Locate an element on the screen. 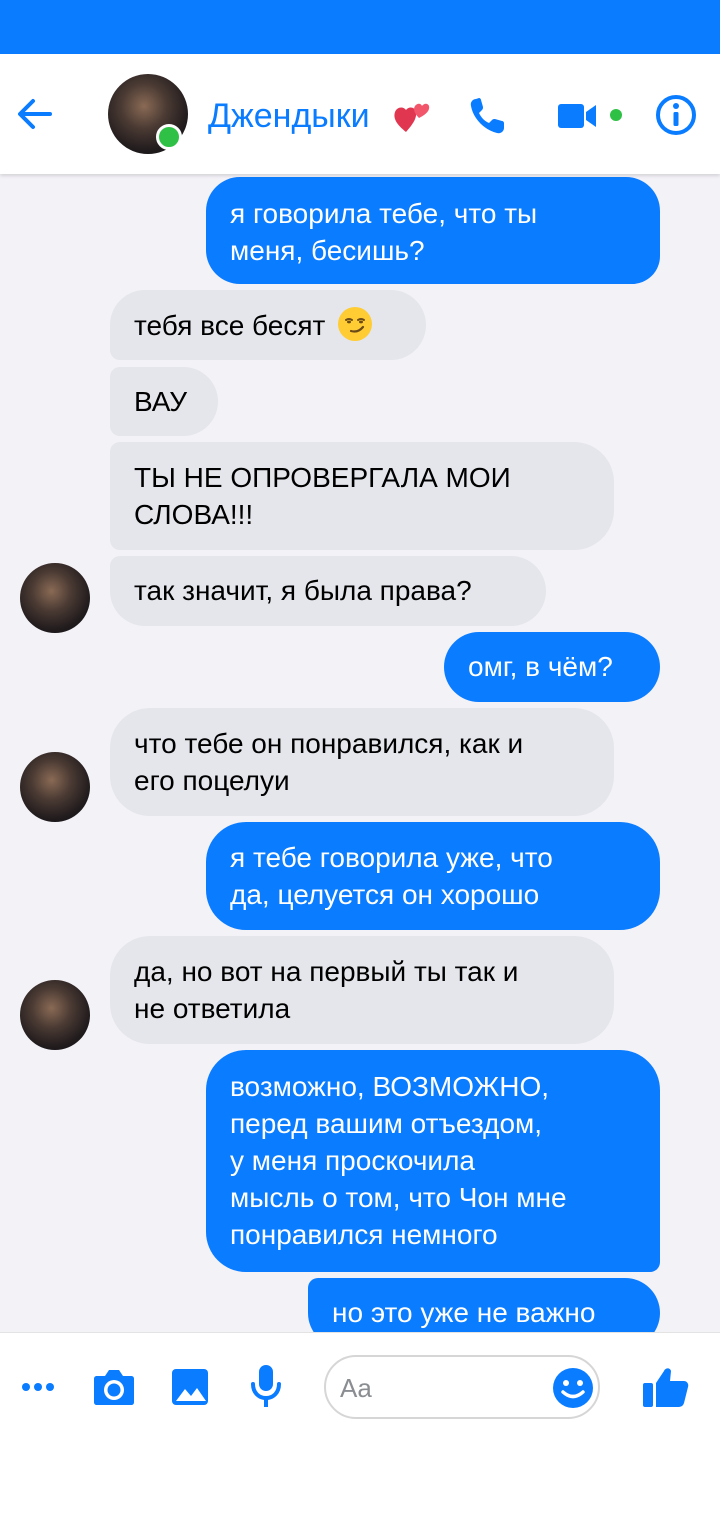 Image resolution: width=720 pixels, height=1521 pixels. message-line: мысль о том, что Чон мне is located at coordinates (398, 1197).